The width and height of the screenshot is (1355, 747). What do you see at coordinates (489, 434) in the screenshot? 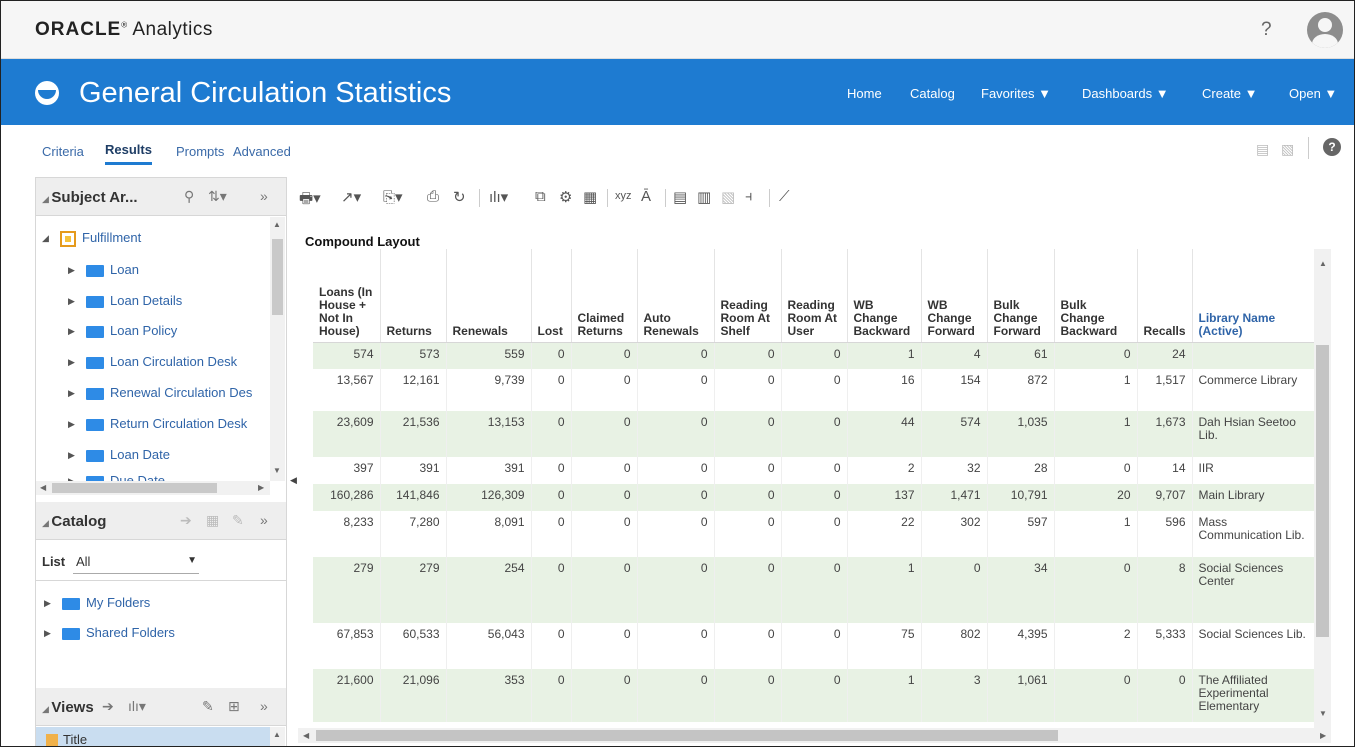
I see `table-cell: 13,153` at bounding box center [489, 434].